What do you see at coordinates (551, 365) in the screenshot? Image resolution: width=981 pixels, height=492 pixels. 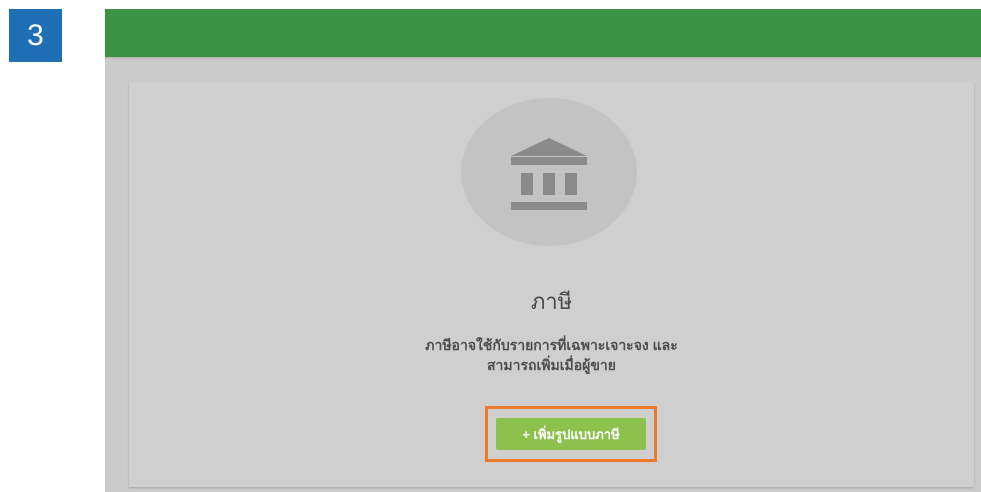 I see `description-line-2: สามารถเพิ่มเมื่อผู้ขาย` at bounding box center [551, 365].